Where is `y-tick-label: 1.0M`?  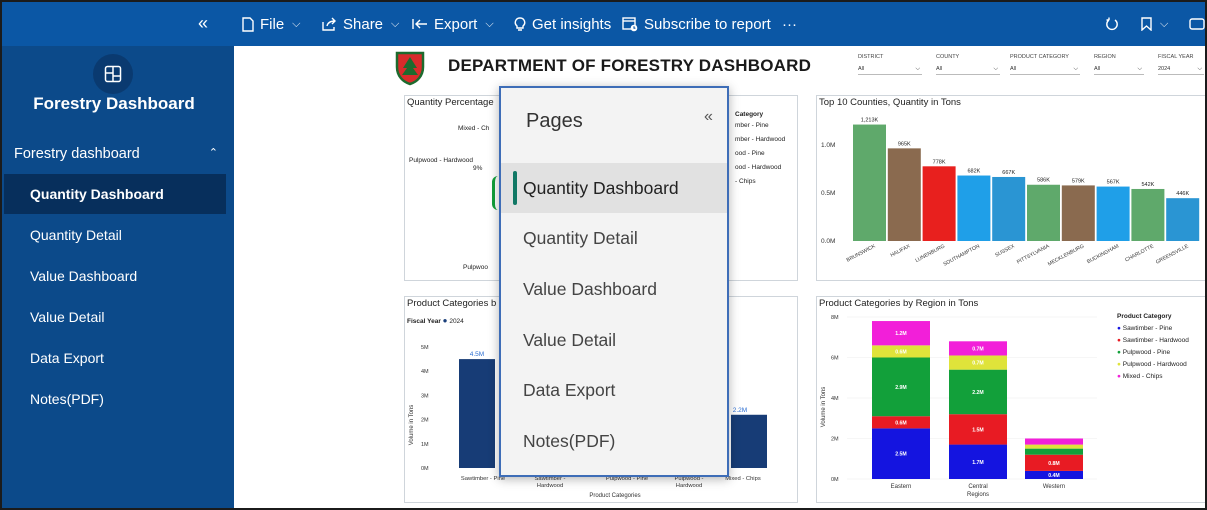 y-tick-label: 1.0M is located at coordinates (828, 145).